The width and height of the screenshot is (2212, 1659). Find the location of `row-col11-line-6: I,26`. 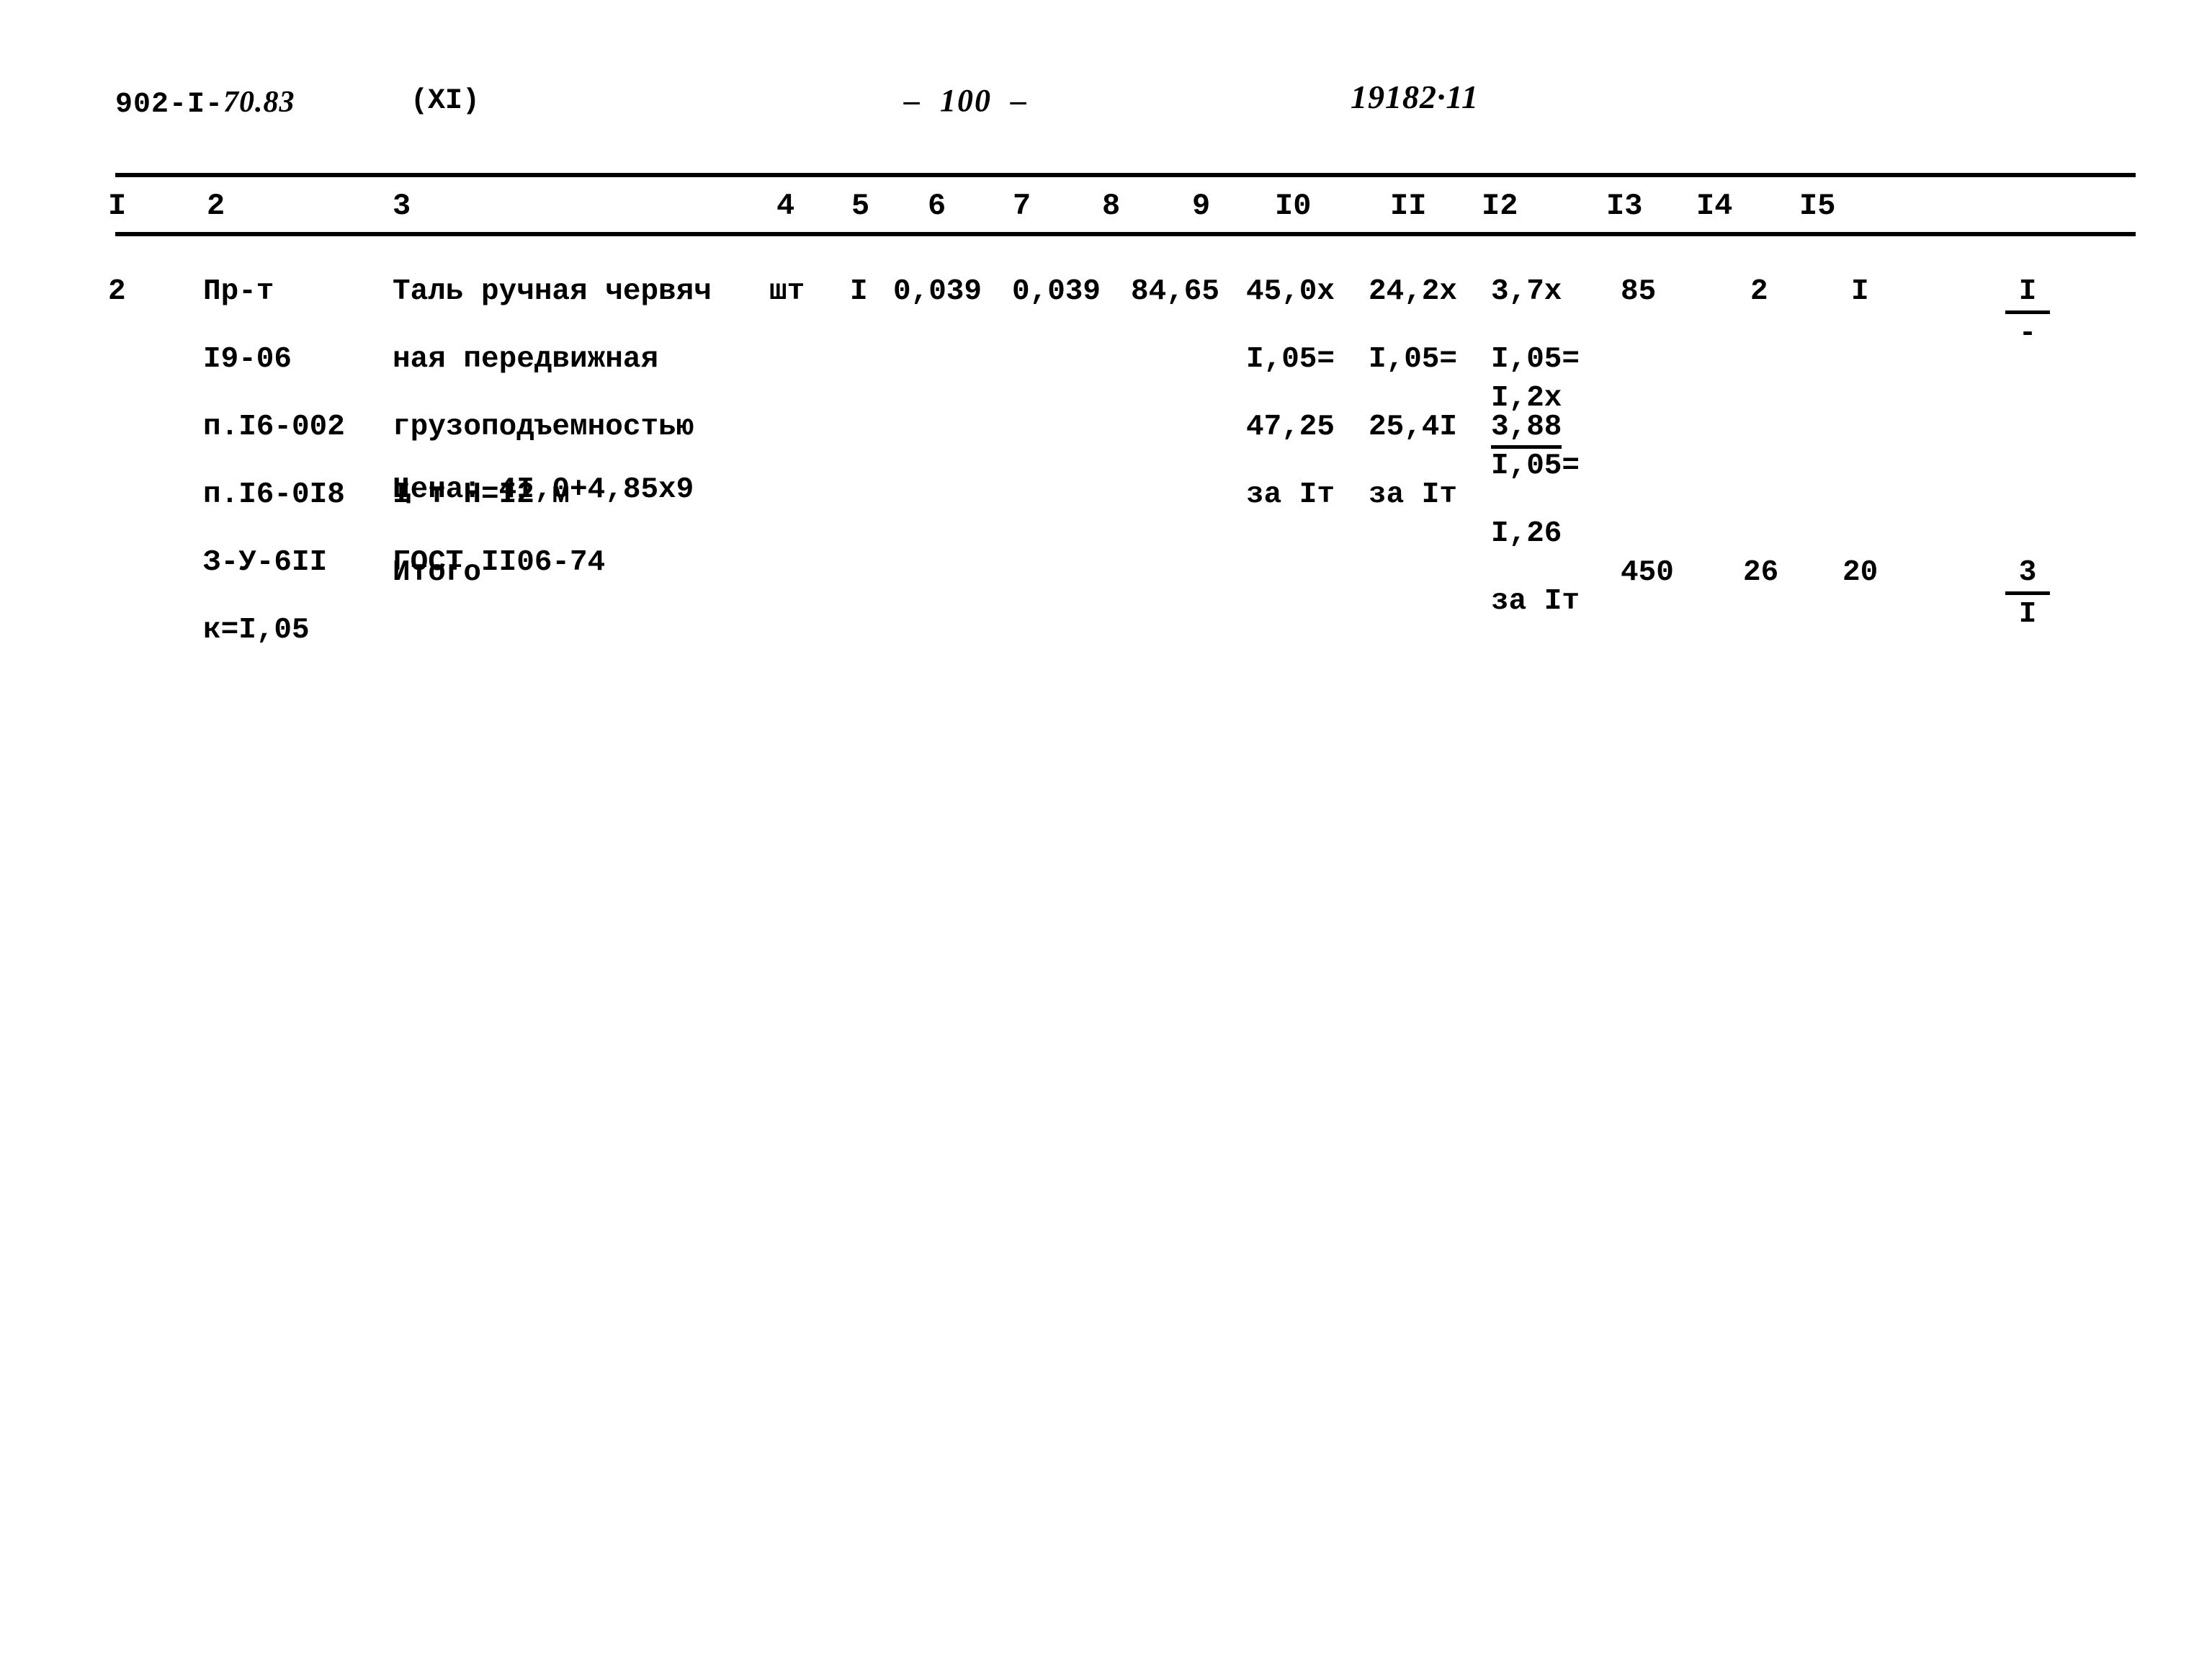

row-col11-line-6: I,26 is located at coordinates (1526, 533).